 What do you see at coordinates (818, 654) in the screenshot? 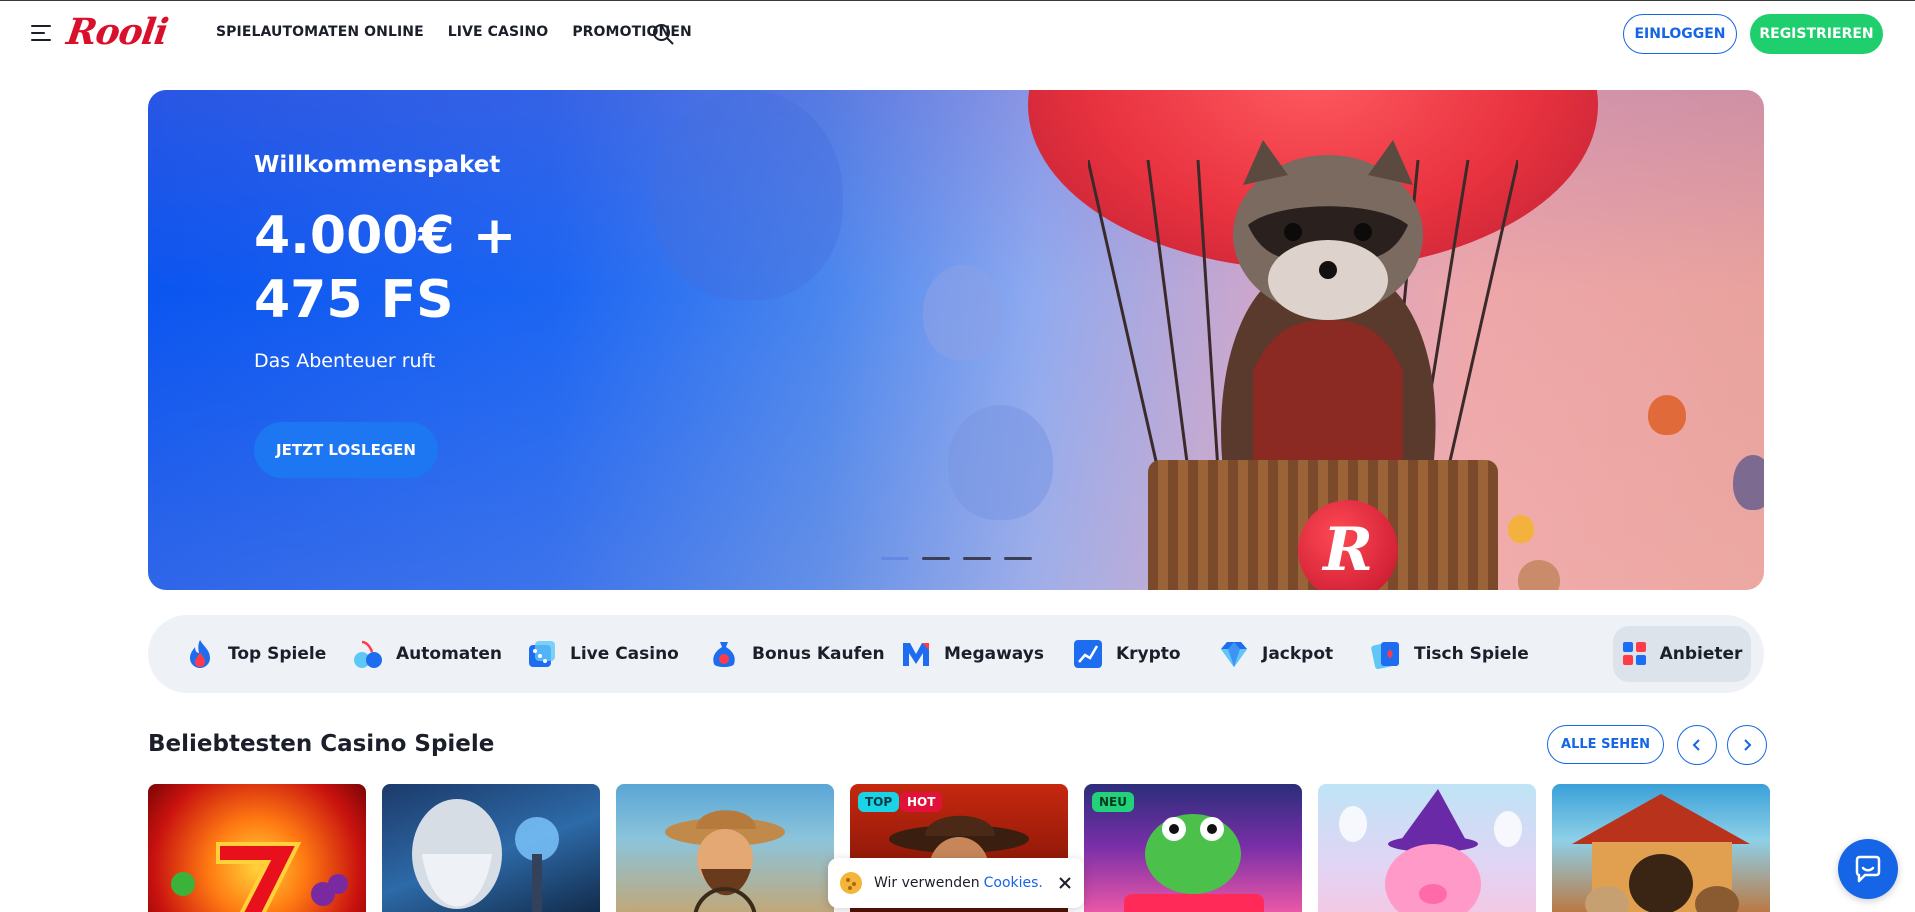
I see `category-label: Bonus Kaufen` at bounding box center [818, 654].